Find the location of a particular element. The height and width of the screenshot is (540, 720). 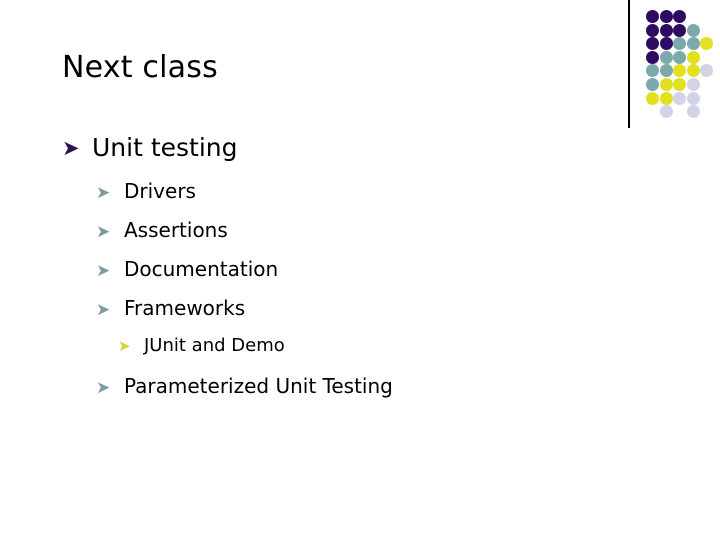

slide-decoration is located at coordinates (674, 65).